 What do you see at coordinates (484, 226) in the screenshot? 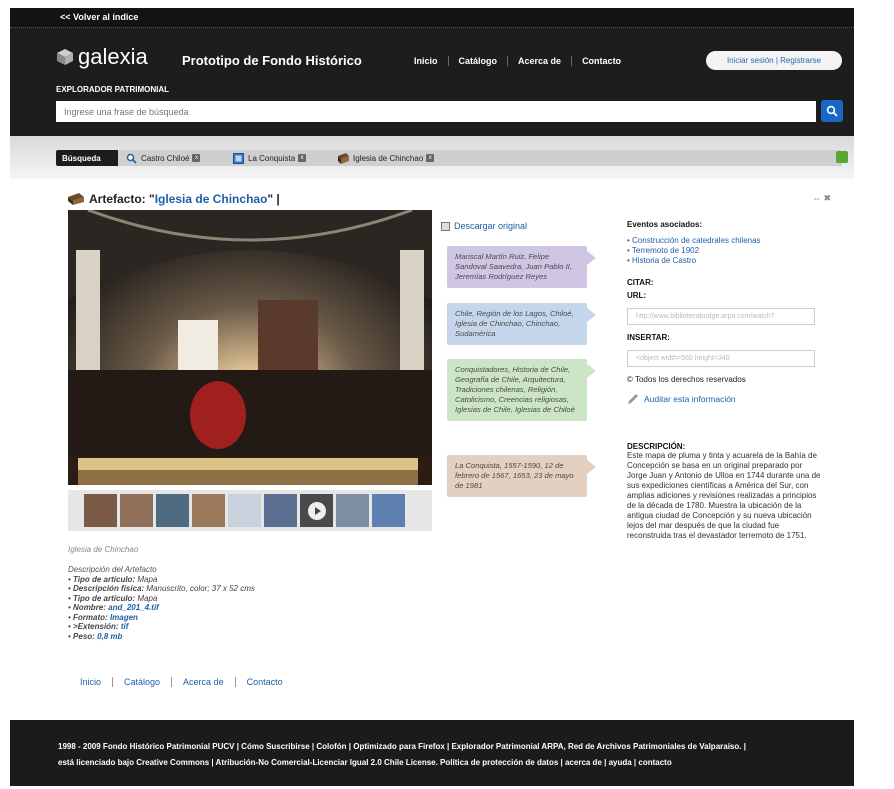
I see `download-original-link: Descargar original` at bounding box center [484, 226].